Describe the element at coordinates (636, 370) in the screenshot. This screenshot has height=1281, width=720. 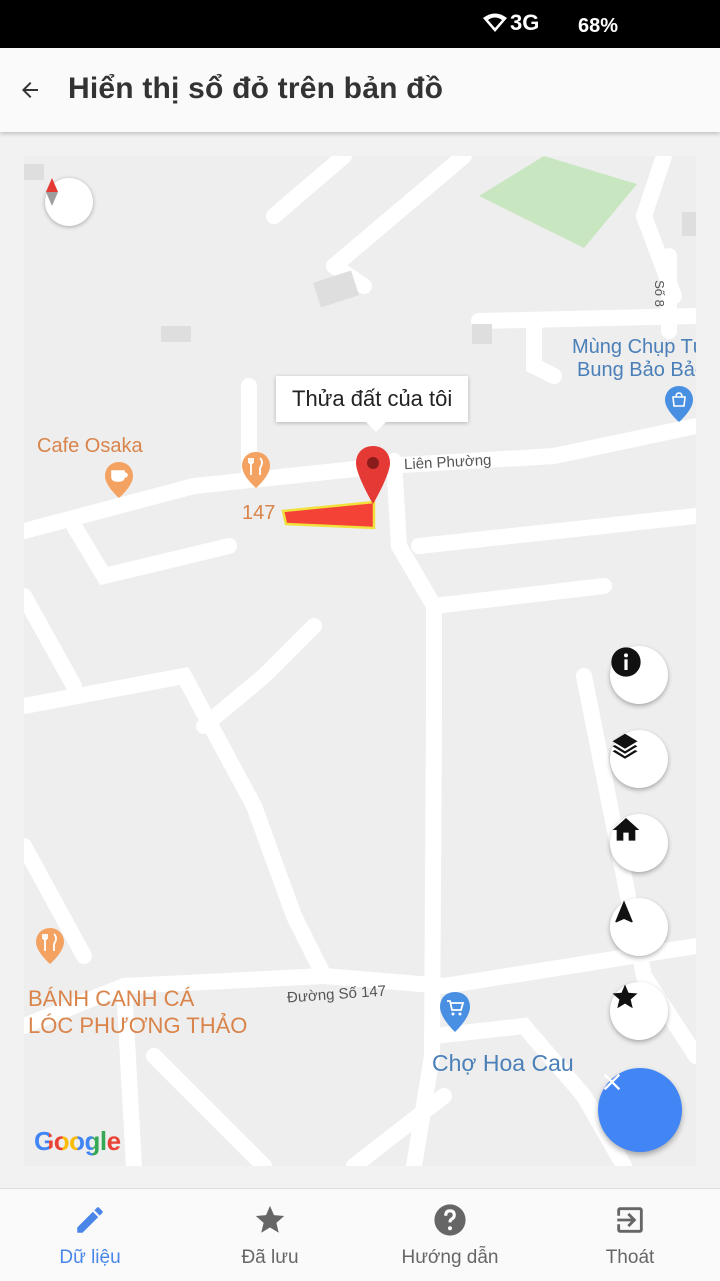
I see `poi-mung-label-line2: Bung Bảo Bảo` at that location.